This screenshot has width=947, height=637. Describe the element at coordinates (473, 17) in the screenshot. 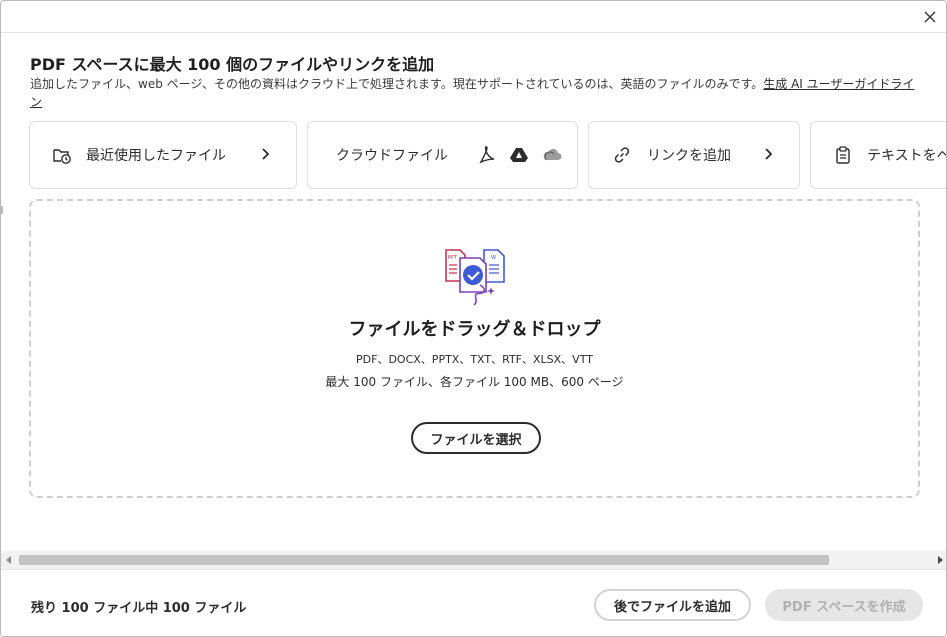

I see `dialog-title-bar` at that location.